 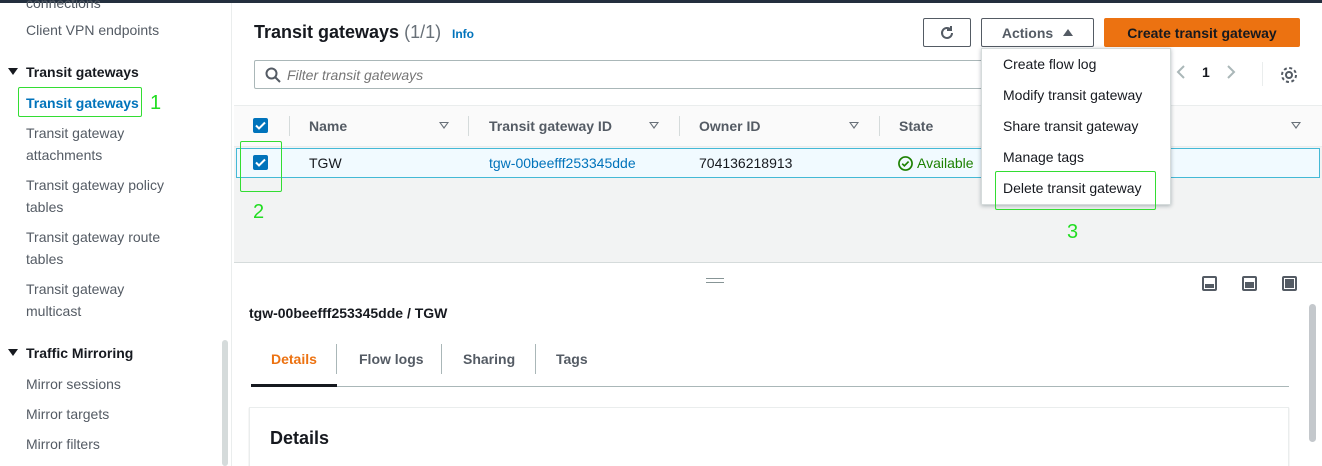 What do you see at coordinates (770, 386) in the screenshot?
I see `tabs-baseline` at bounding box center [770, 386].